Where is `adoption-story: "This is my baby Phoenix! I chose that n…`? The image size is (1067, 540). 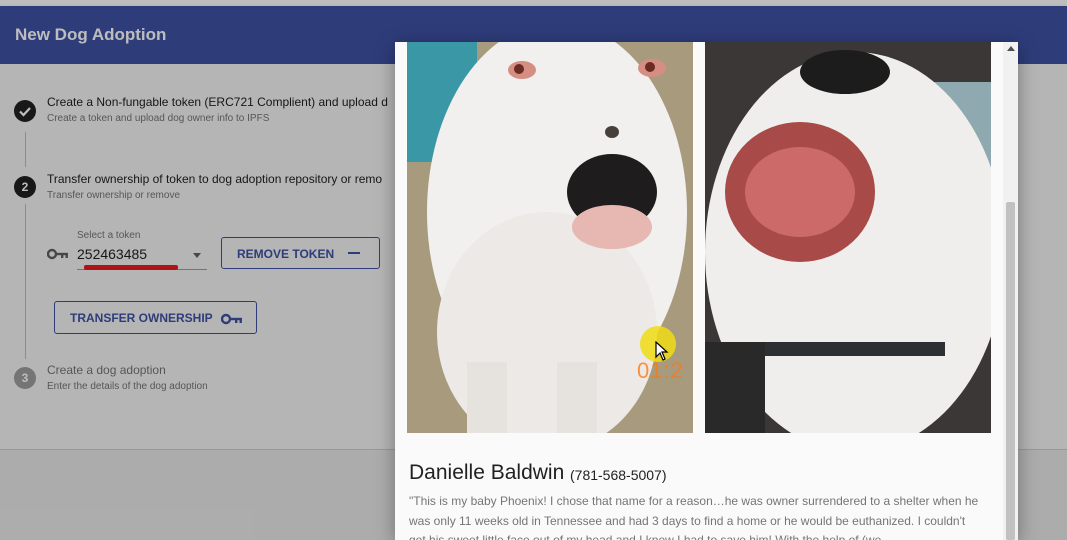 adoption-story: "This is my baby Phoenix! I chose that n… is located at coordinates (694, 517).